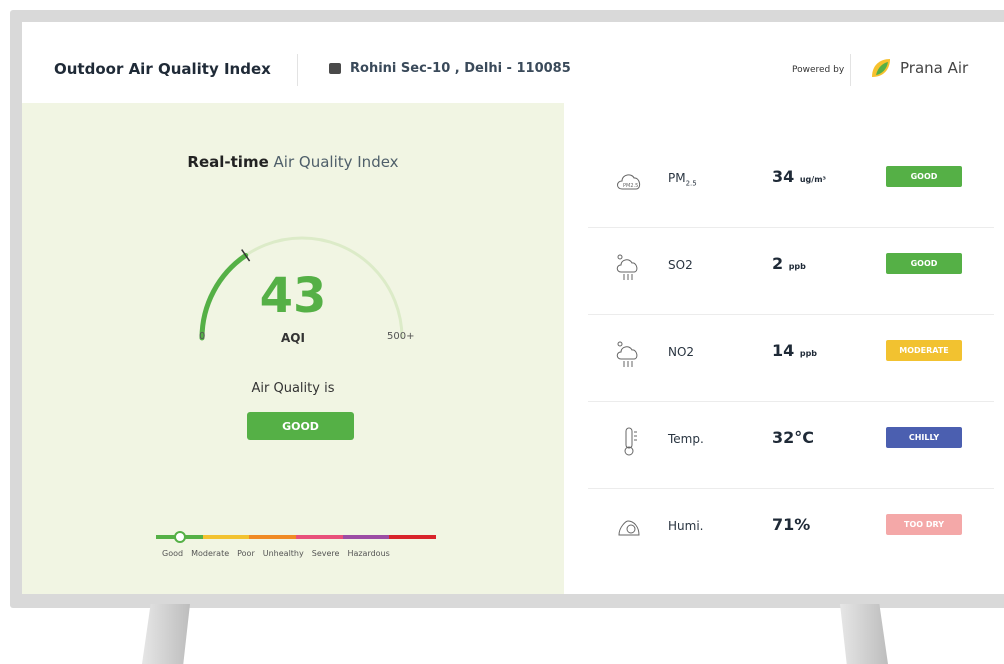 The image size is (1004, 664). I want to click on location: Rohini Sec-10 , Delhi - 110085, so click(450, 68).